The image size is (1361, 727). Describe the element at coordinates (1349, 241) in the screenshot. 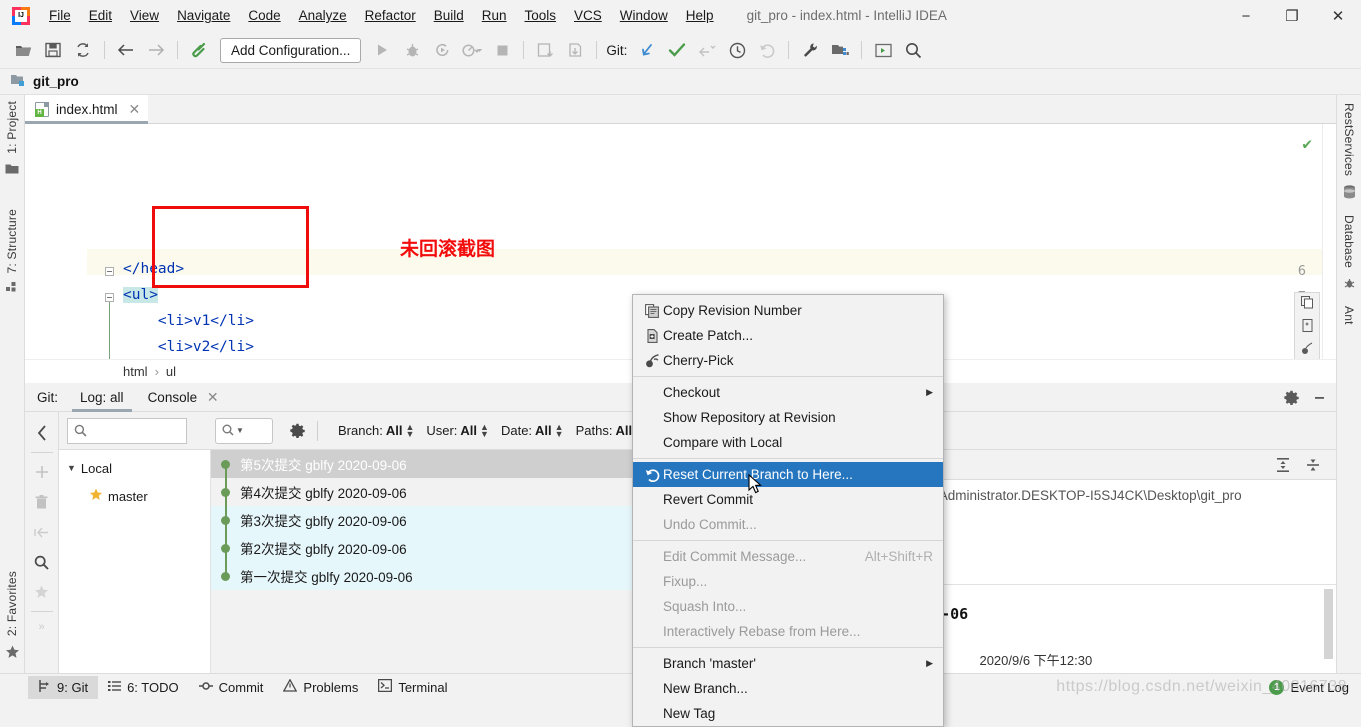

I see `sidebar-item-database: Database` at that location.